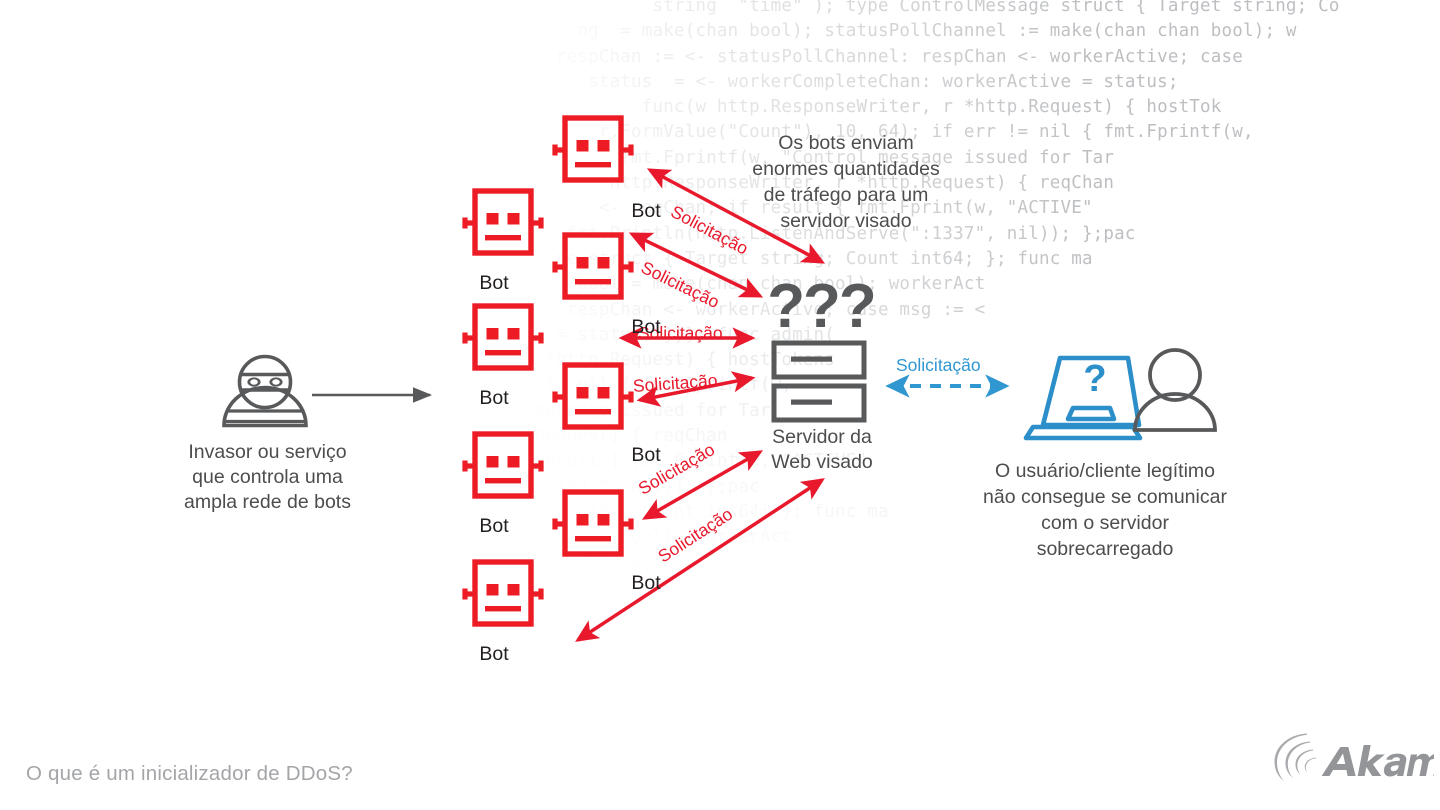  Describe the element at coordinates (494, 398) in the screenshot. I see `bot-label-bot4: Bot` at that location.